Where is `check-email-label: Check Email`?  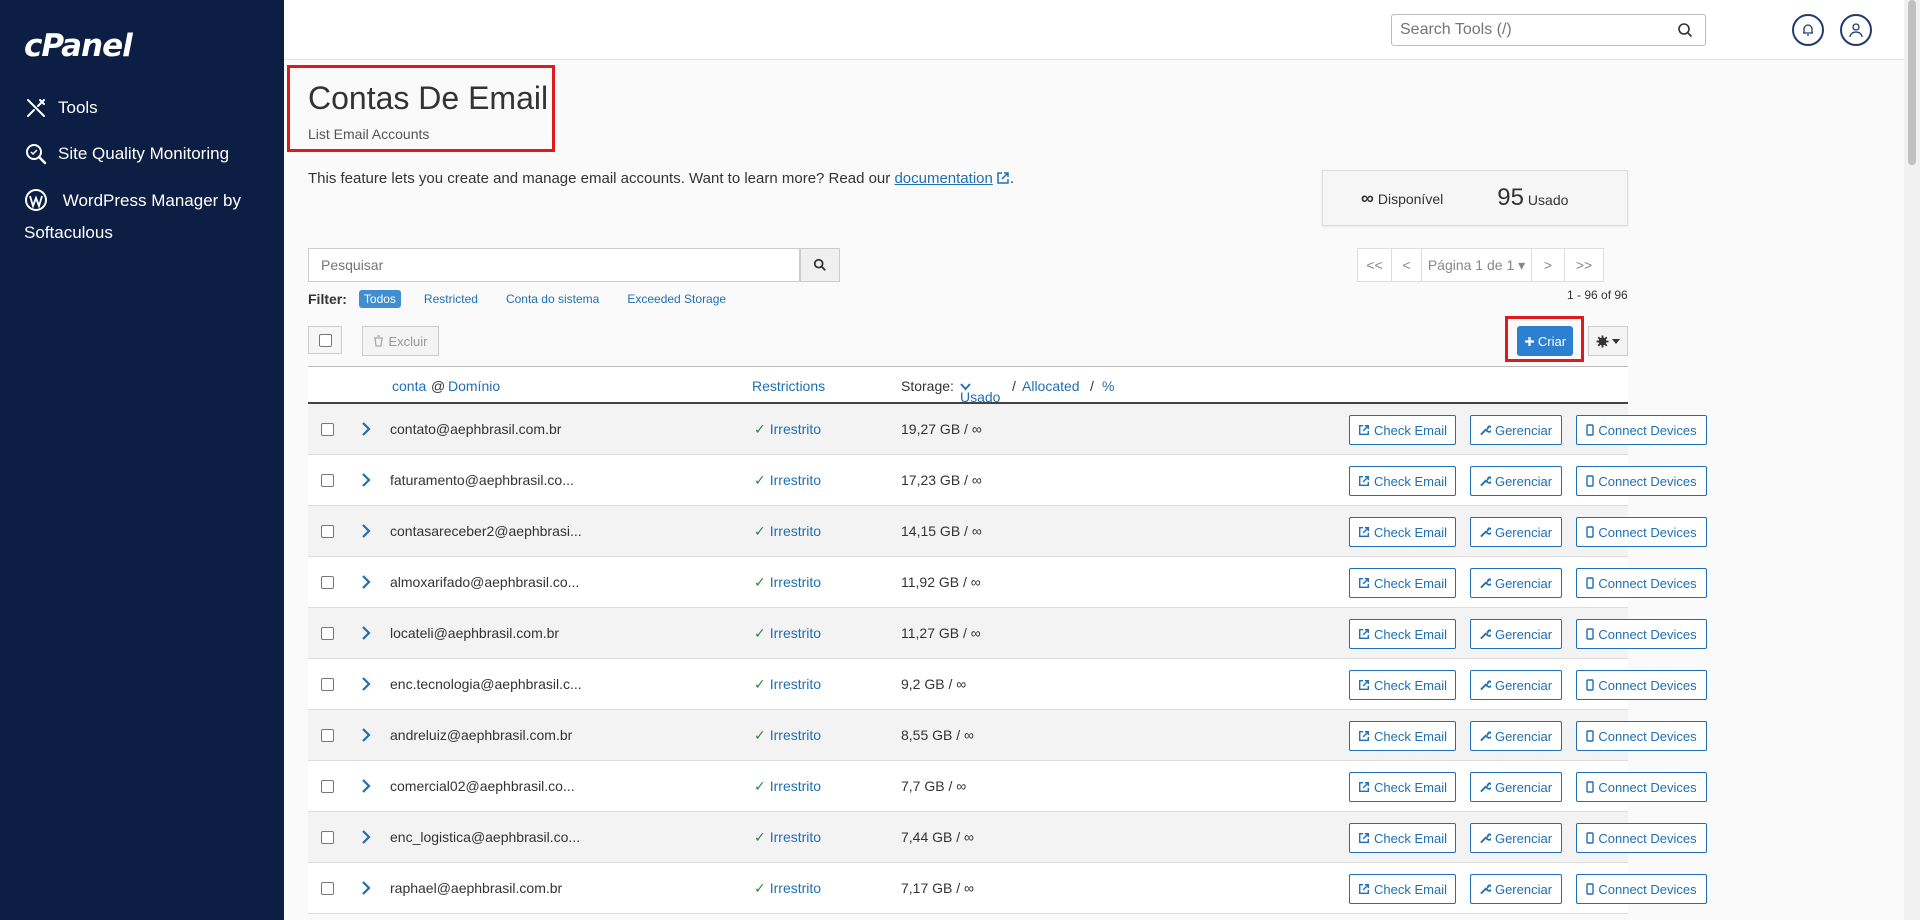
check-email-label: Check Email is located at coordinates (1410, 889).